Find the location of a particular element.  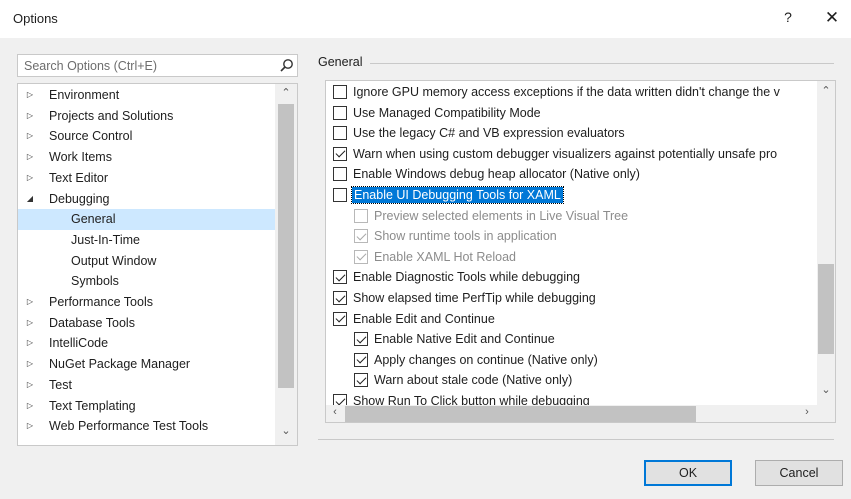

tree-item-label: General is located at coordinates (93, 219).